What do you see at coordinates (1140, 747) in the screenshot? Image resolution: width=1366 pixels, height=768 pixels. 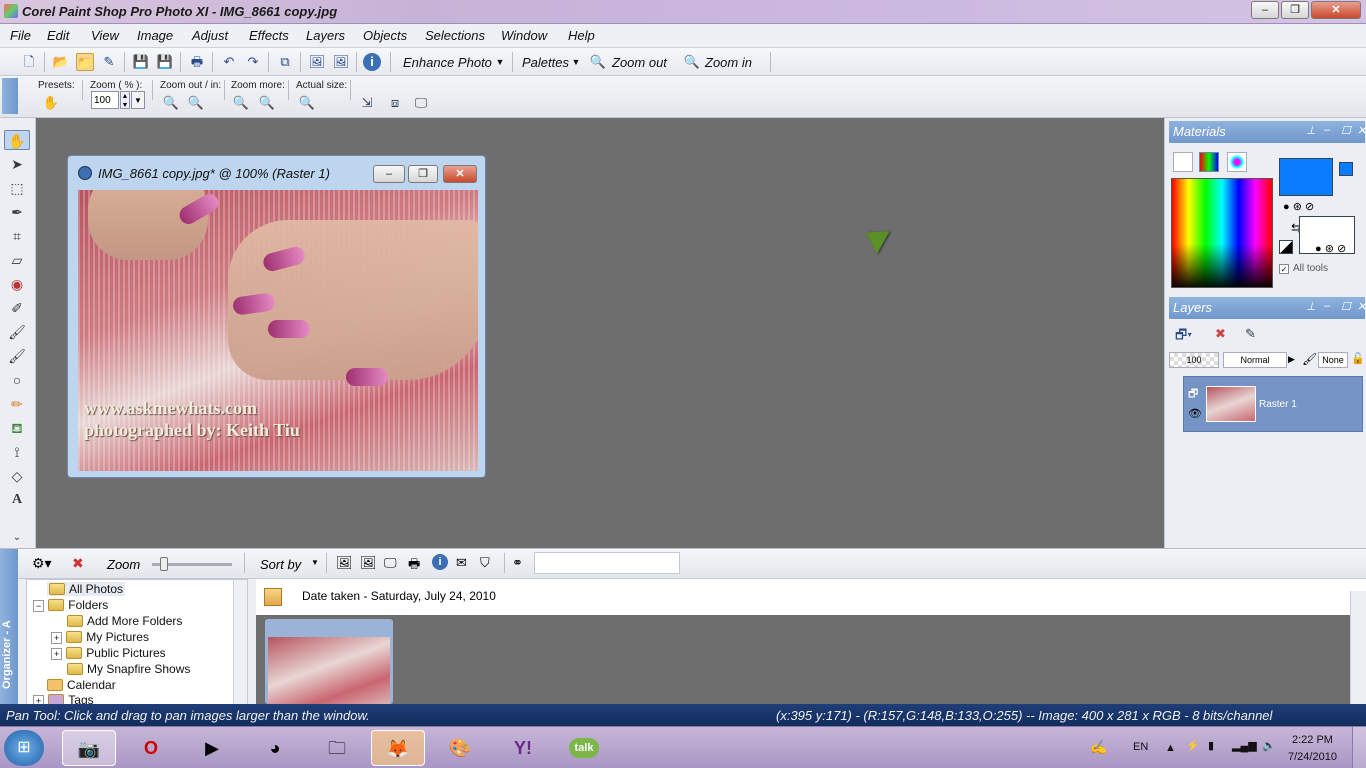 I see `language-indicator: EN` at bounding box center [1140, 747].